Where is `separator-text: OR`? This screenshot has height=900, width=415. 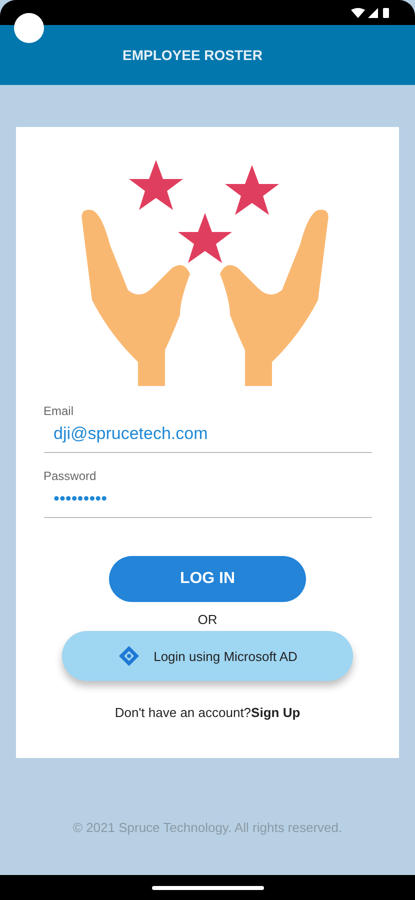 separator-text: OR is located at coordinates (208, 619).